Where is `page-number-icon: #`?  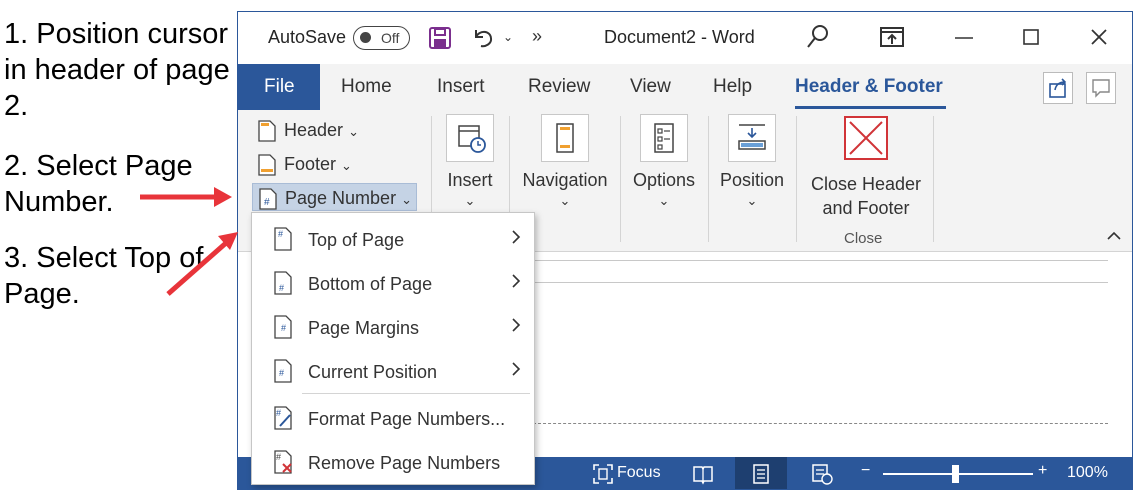 page-number-icon: # is located at coordinates (268, 199).